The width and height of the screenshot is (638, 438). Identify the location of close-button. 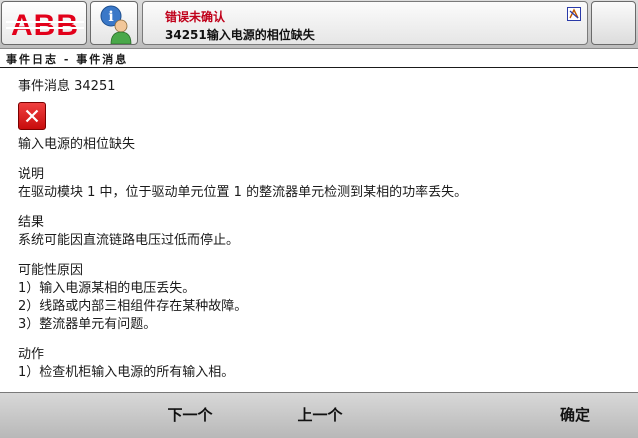
(613, 23).